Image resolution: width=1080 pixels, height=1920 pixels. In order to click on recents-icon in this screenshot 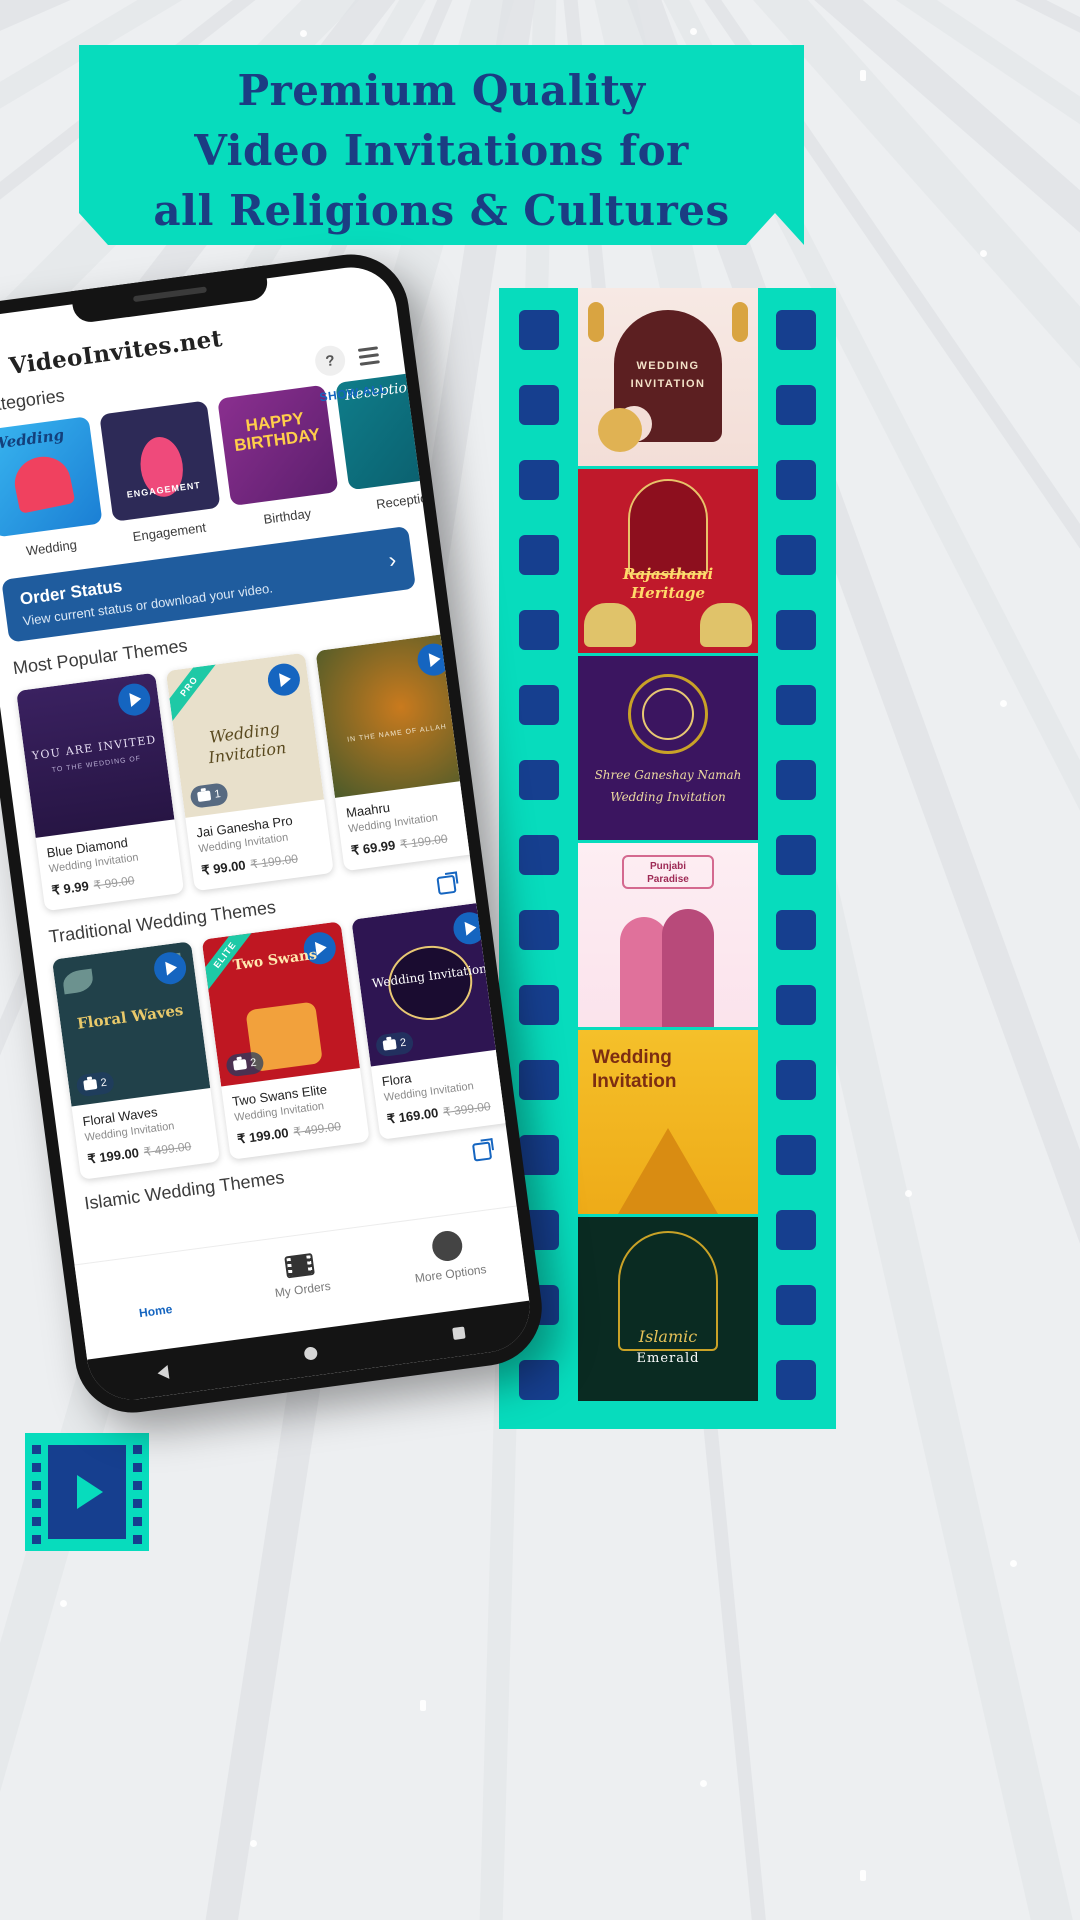, I will do `click(458, 1333)`.